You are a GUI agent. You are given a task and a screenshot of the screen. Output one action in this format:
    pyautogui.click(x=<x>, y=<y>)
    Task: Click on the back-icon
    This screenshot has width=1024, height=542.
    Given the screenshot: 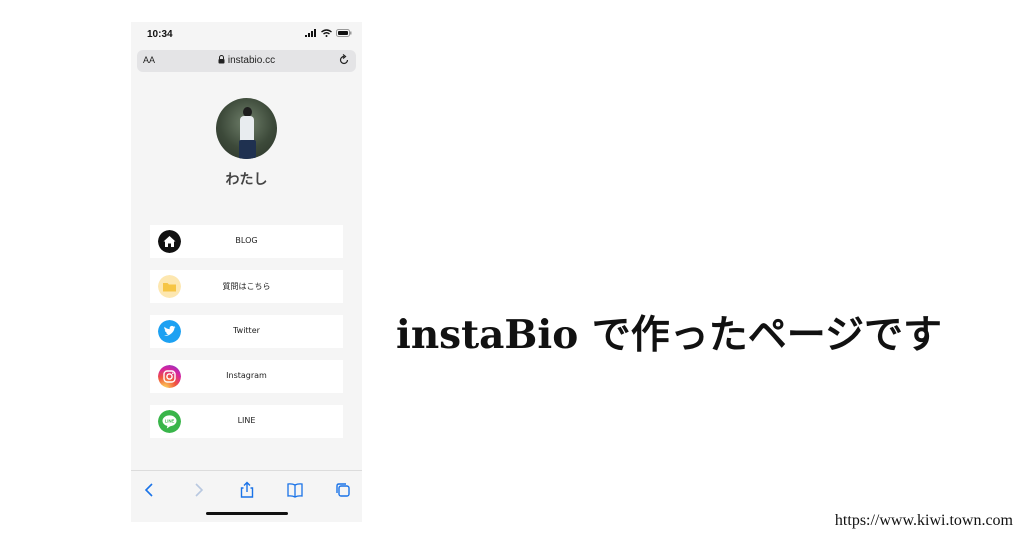 What is the action you would take?
    pyautogui.click(x=150, y=490)
    